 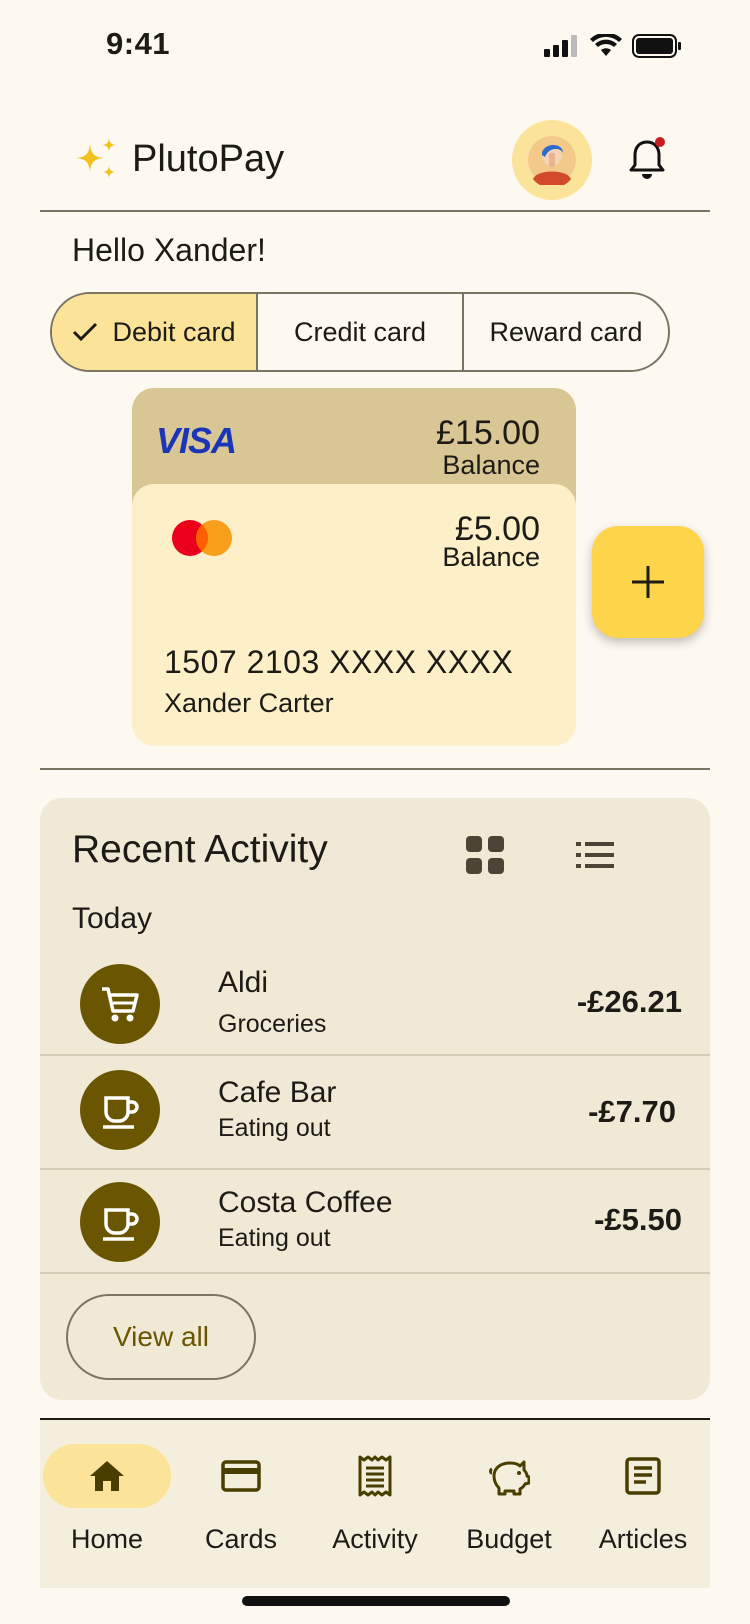 What do you see at coordinates (638, 1219) in the screenshot?
I see `transaction-amount: -£5.50` at bounding box center [638, 1219].